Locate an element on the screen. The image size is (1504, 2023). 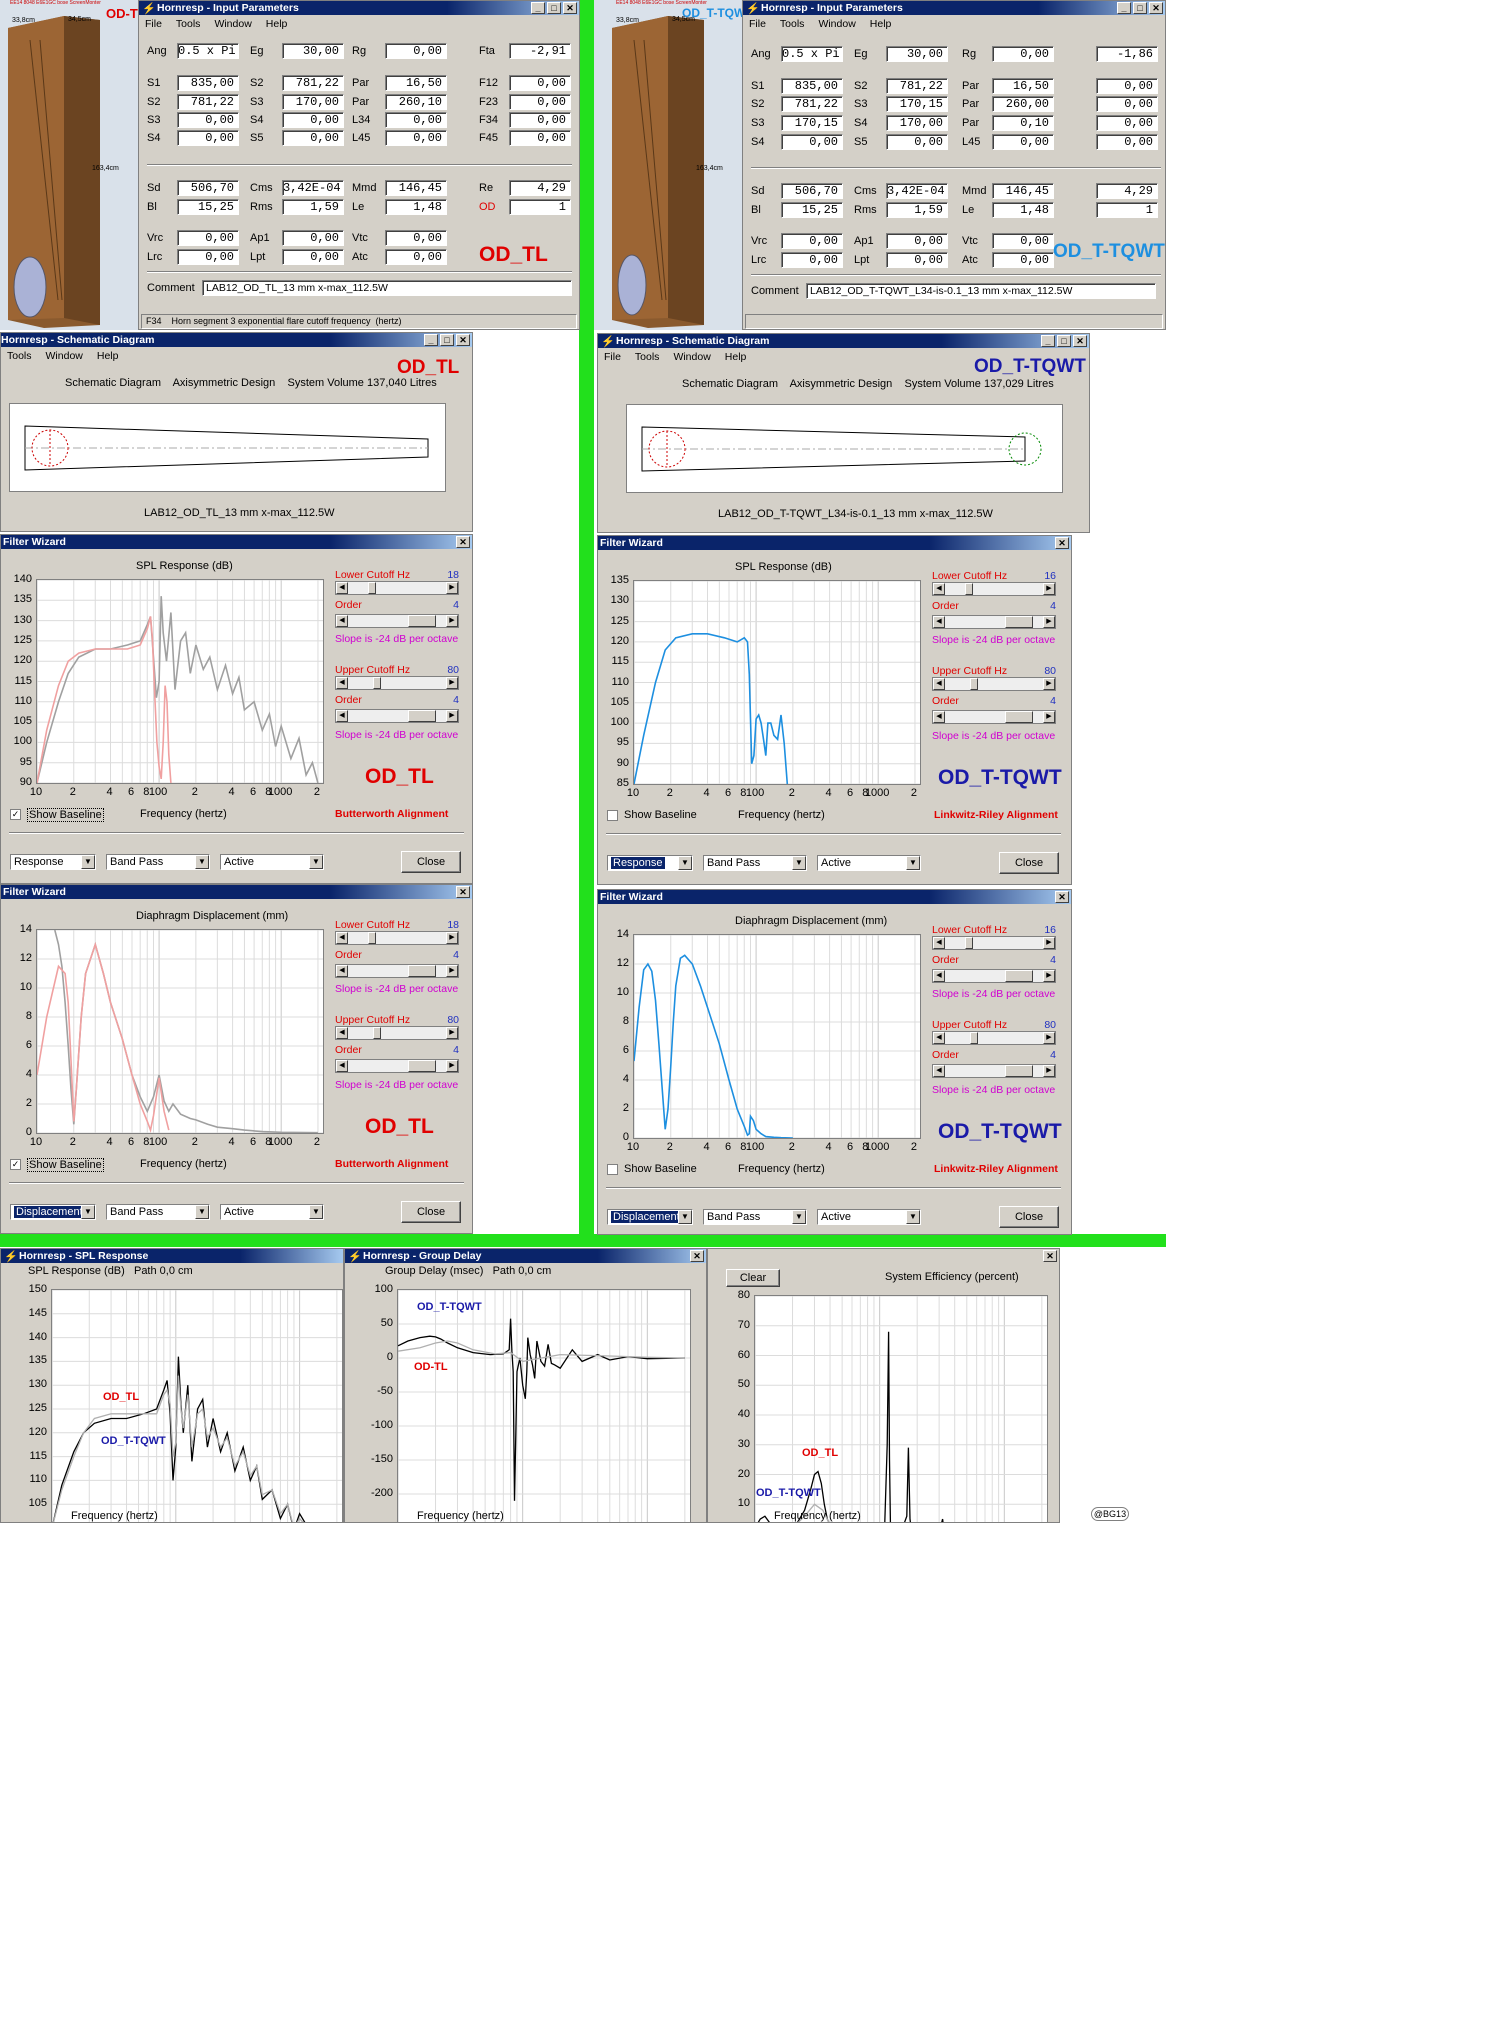
param-field: 170,15 is located at coordinates (917, 104).